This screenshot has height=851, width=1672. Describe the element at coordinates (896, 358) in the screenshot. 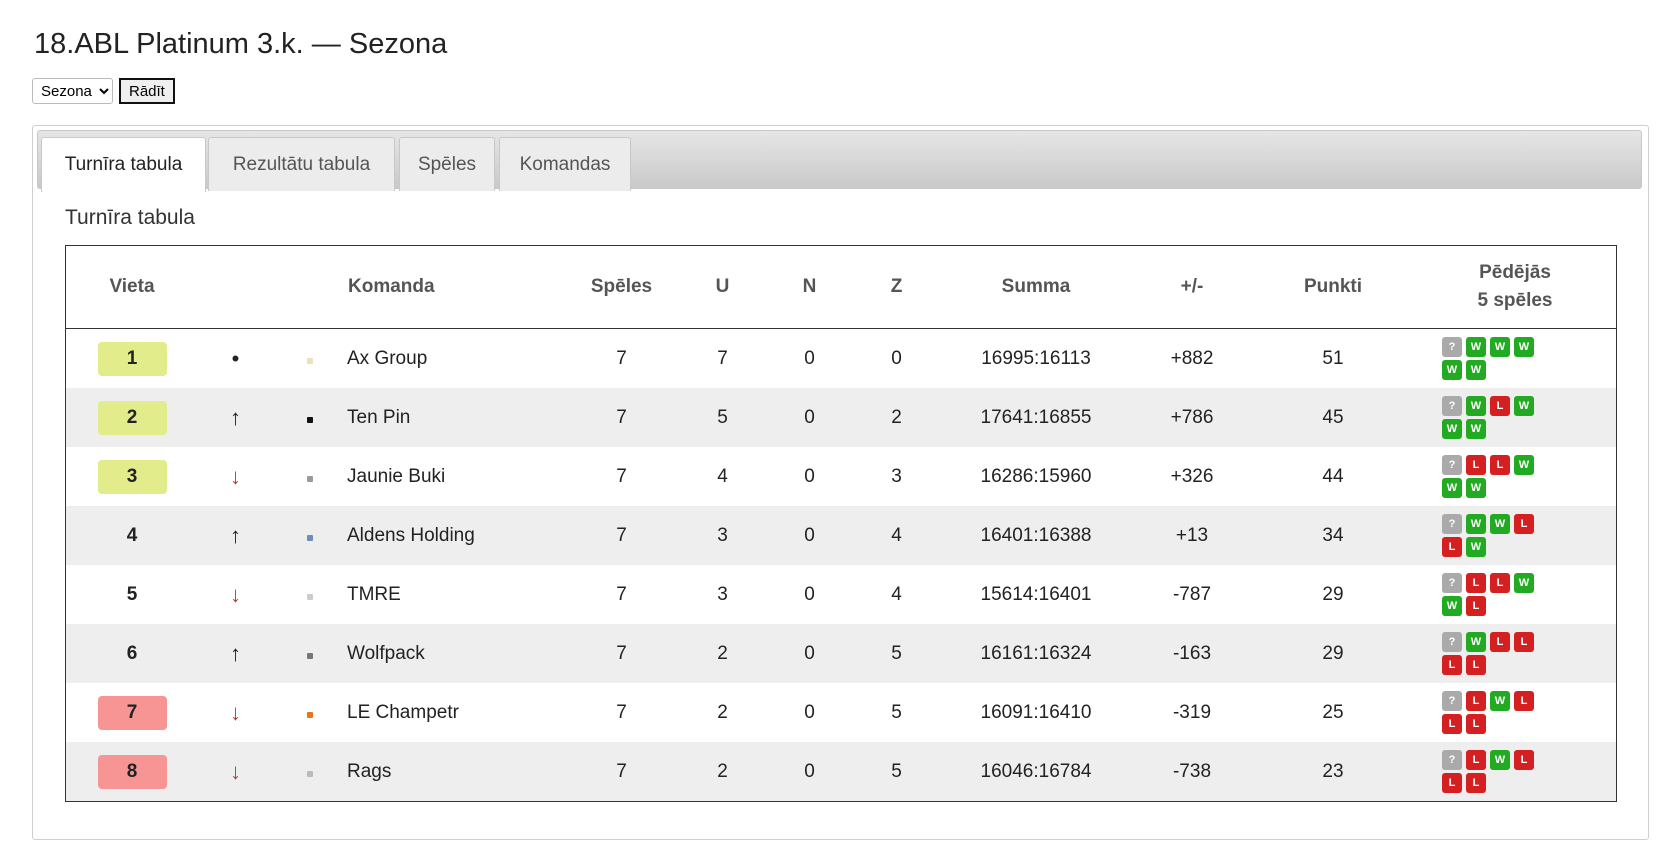

I see `lost-cell: 0` at that location.